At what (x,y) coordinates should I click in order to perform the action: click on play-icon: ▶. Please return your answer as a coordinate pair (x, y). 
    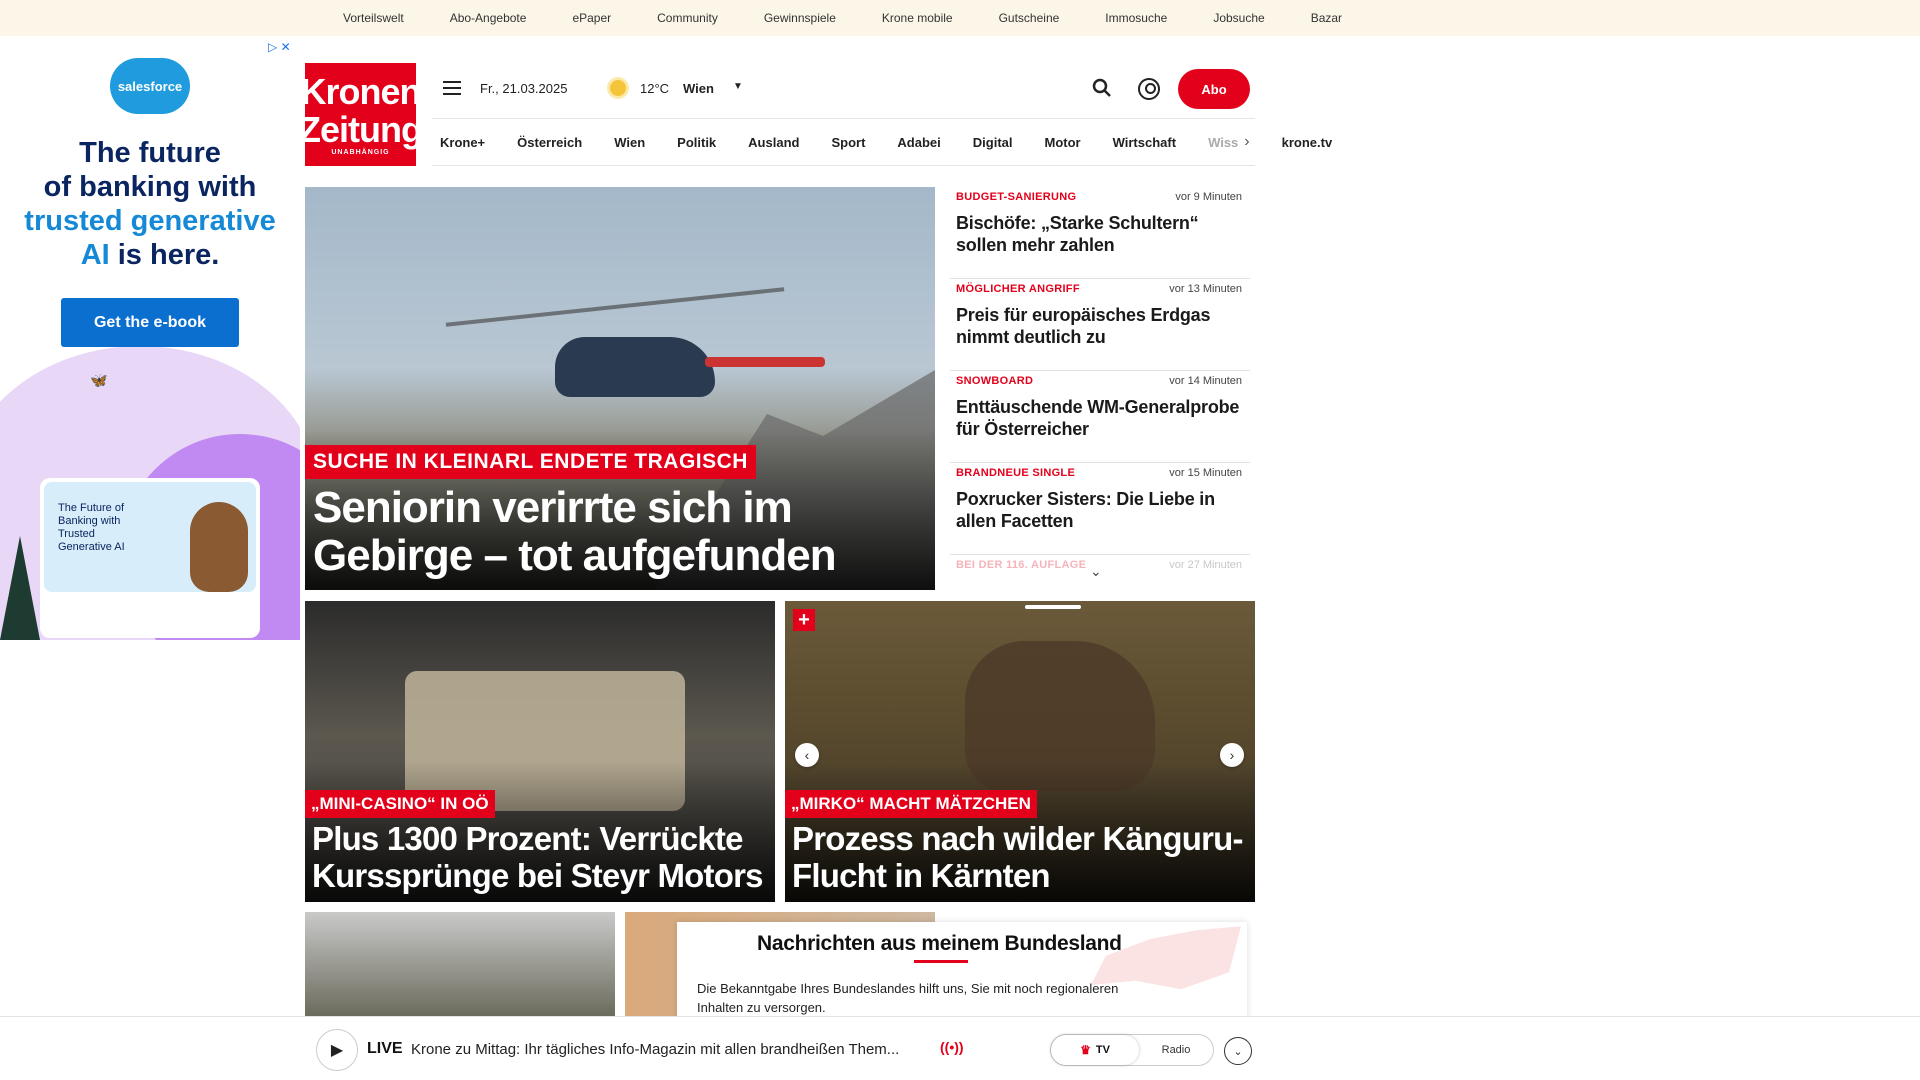
    Looking at the image, I should click on (337, 1050).